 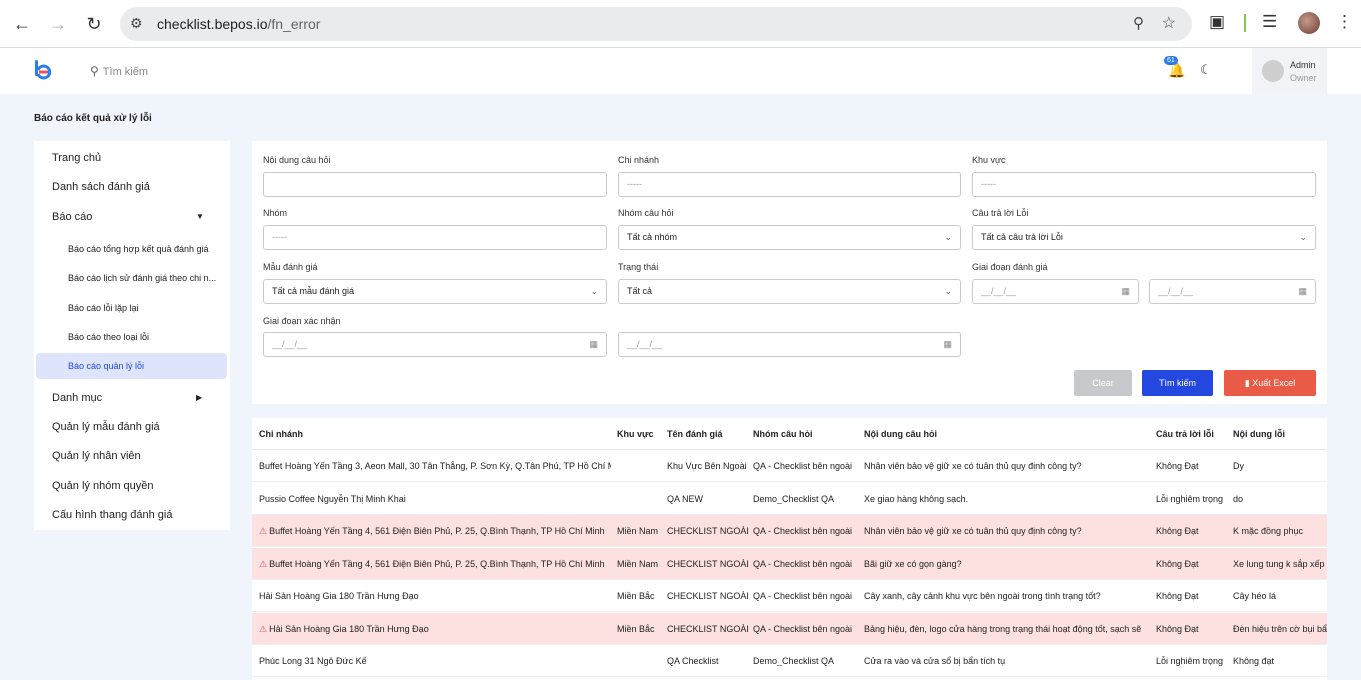 I want to click on question-group-select: Tất cả nhóm ⌄, so click(x=789, y=237).